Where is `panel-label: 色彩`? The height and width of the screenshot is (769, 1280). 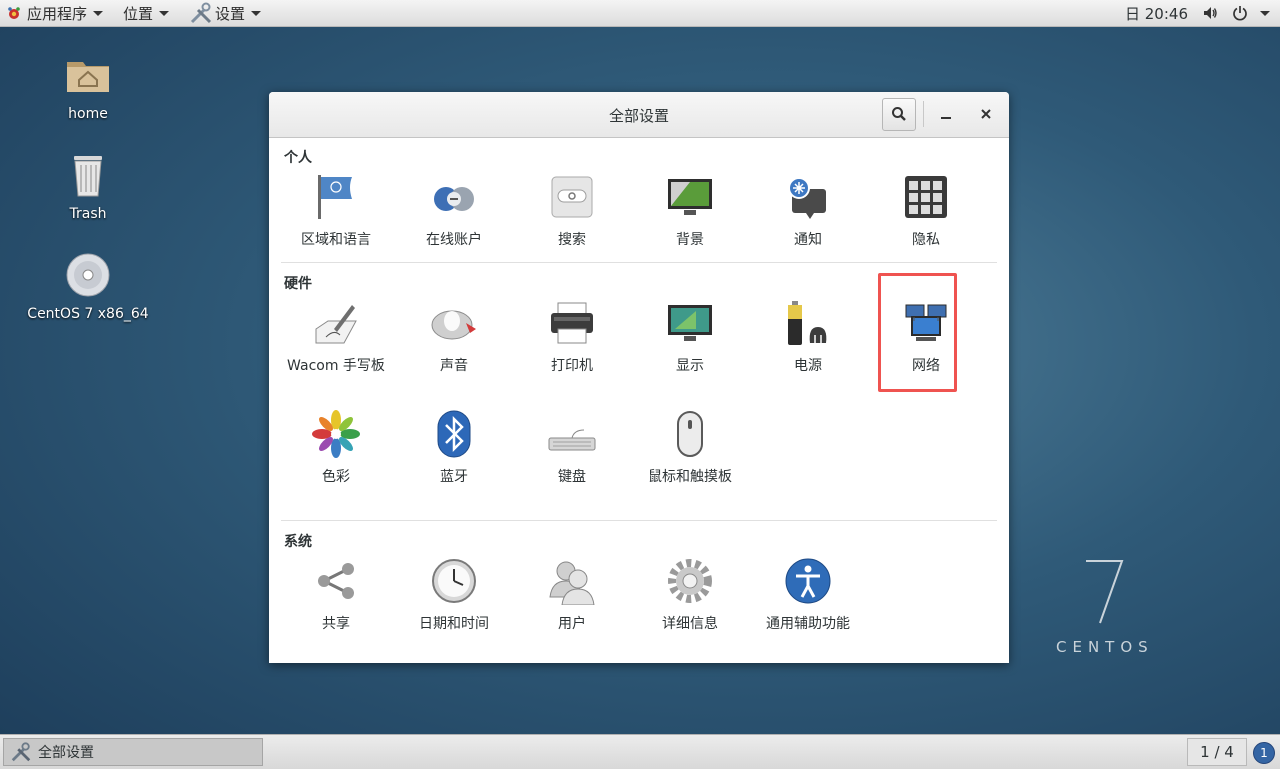 panel-label: 色彩 is located at coordinates (336, 477).